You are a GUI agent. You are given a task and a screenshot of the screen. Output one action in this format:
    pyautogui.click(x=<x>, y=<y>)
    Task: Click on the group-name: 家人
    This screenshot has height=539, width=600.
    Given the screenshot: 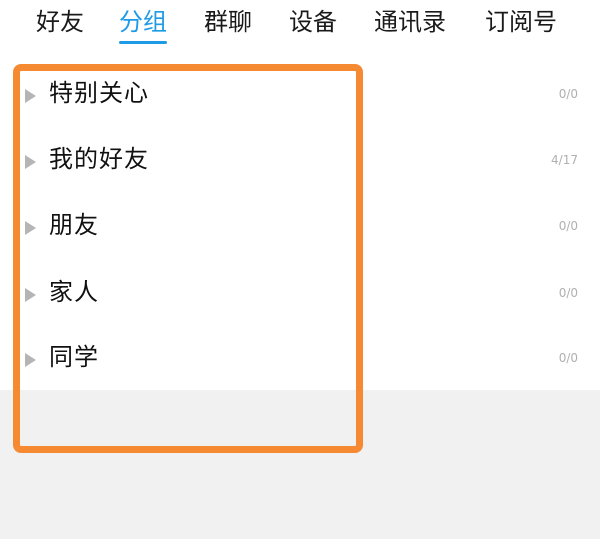 What is the action you would take?
    pyautogui.click(x=74, y=292)
    